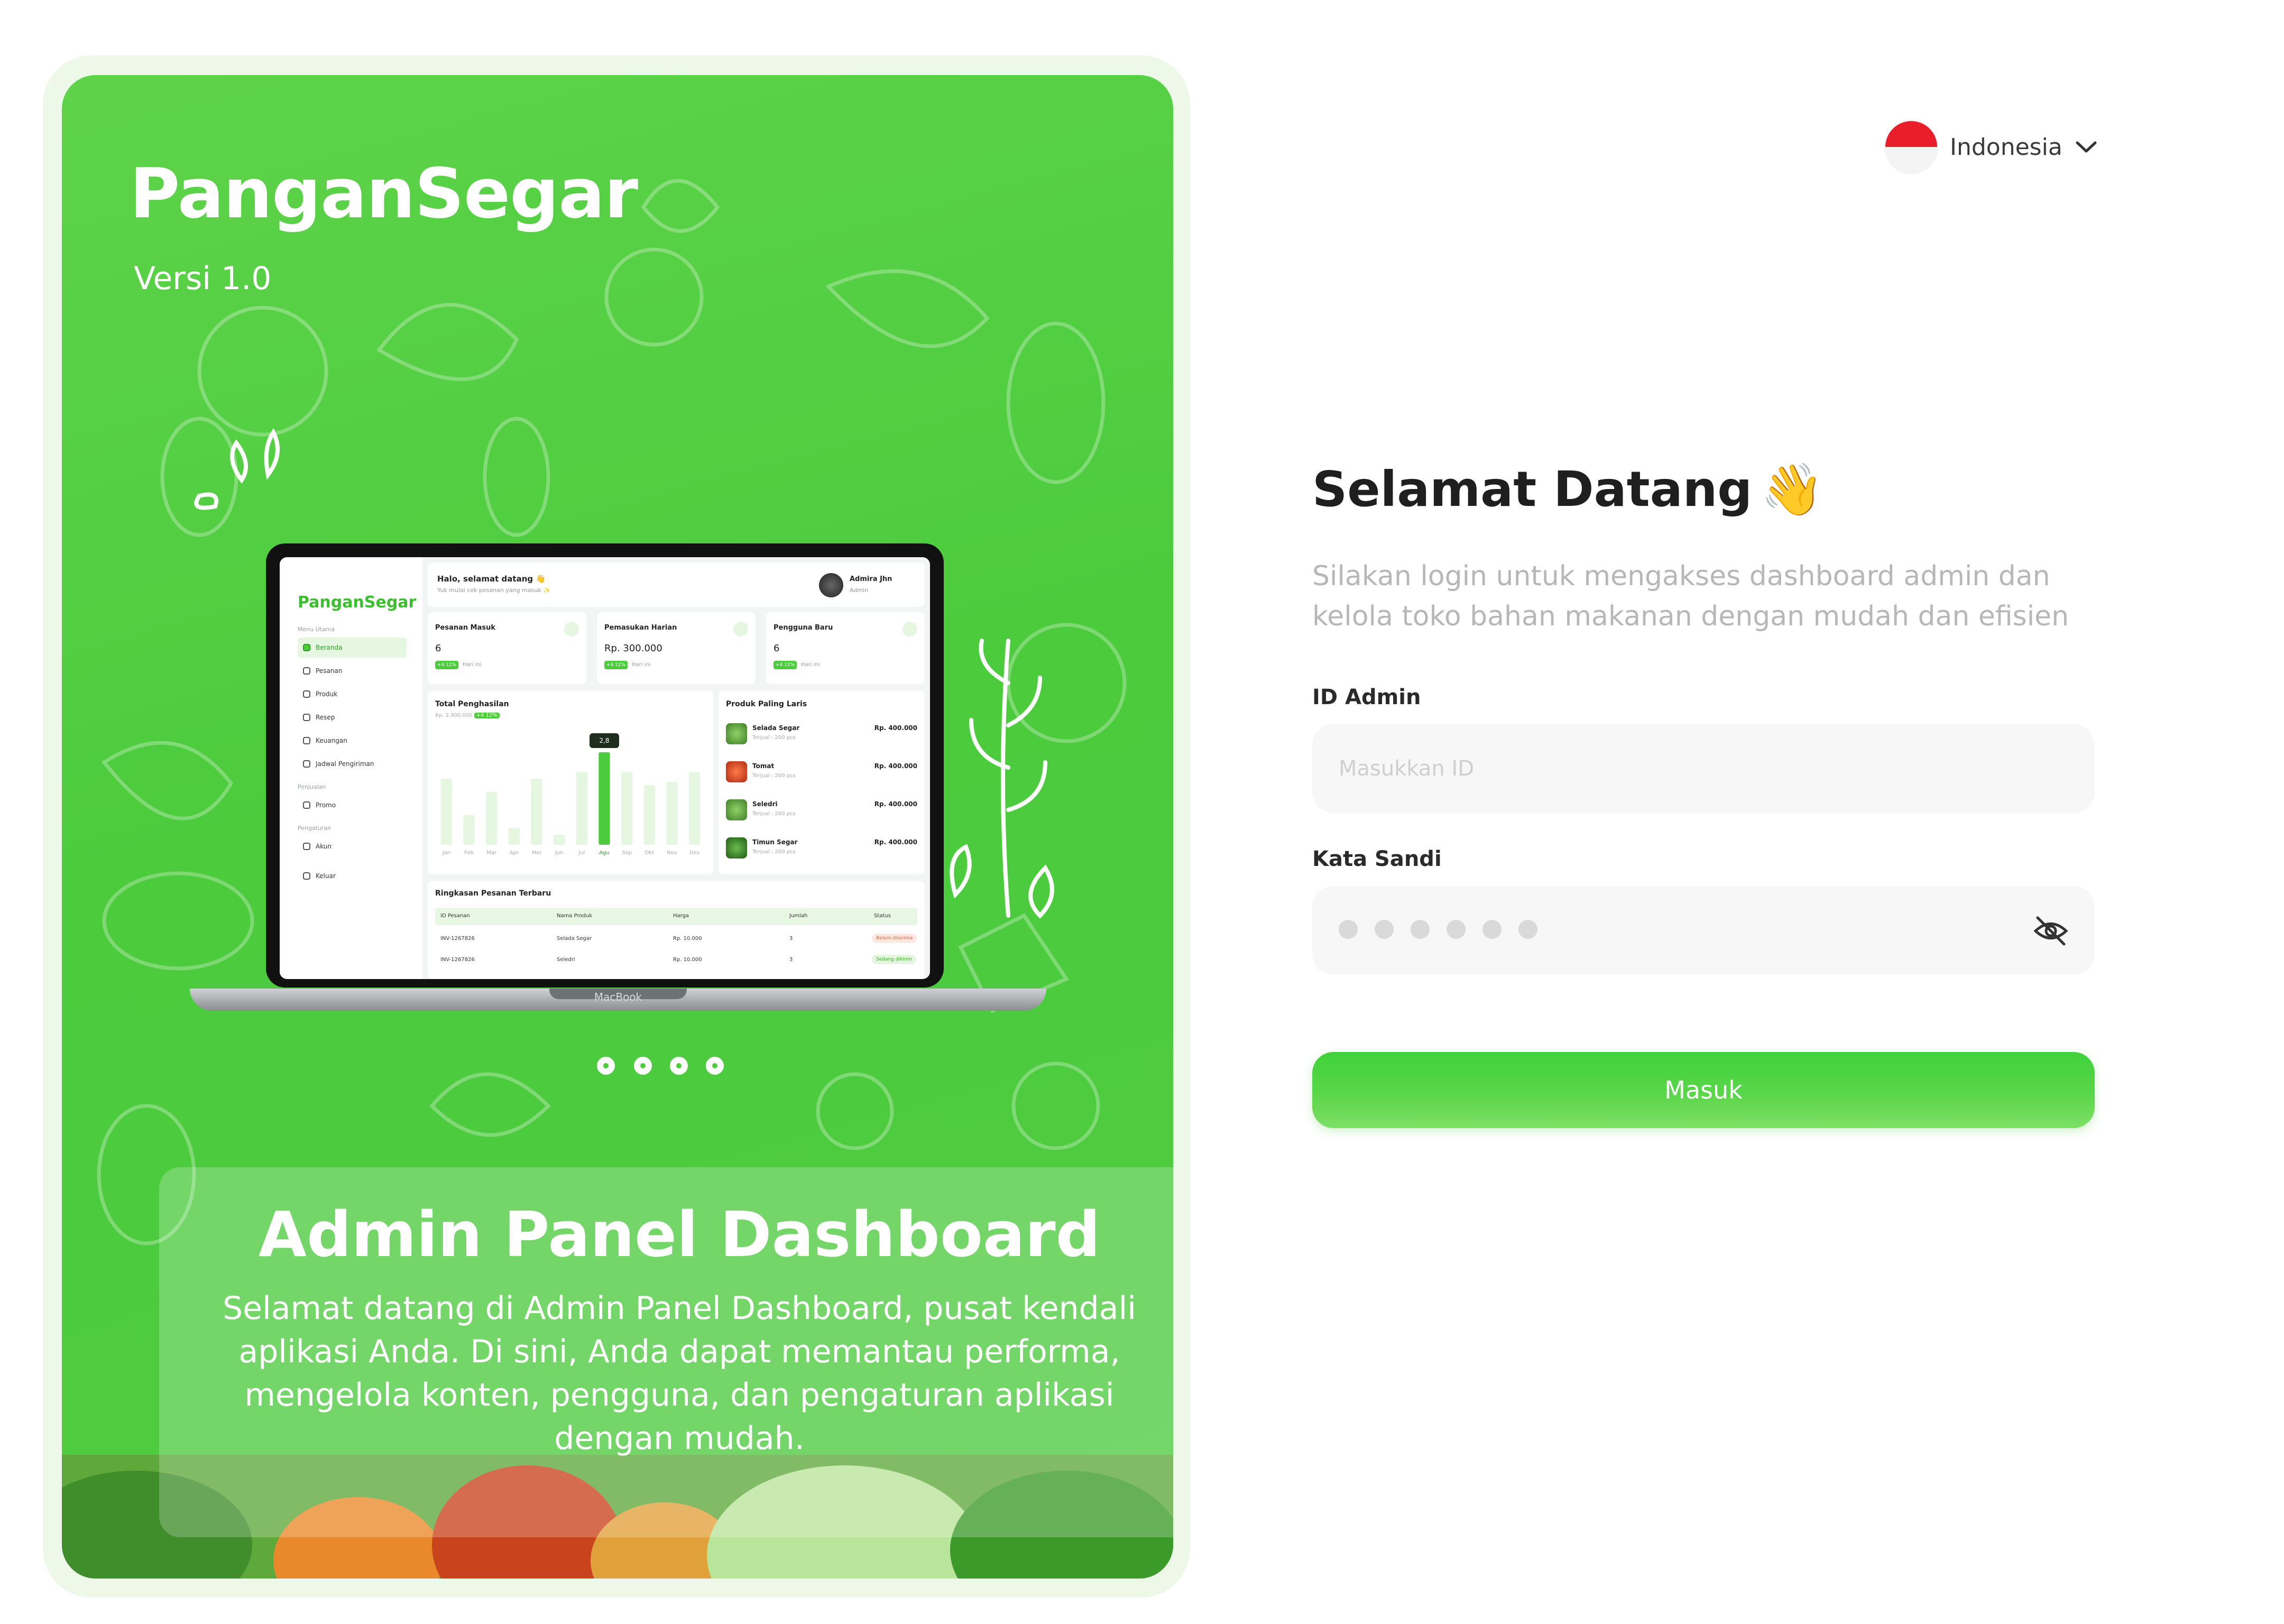 Image resolution: width=2284 pixels, height=1624 pixels. I want to click on order-icon, so click(306, 671).